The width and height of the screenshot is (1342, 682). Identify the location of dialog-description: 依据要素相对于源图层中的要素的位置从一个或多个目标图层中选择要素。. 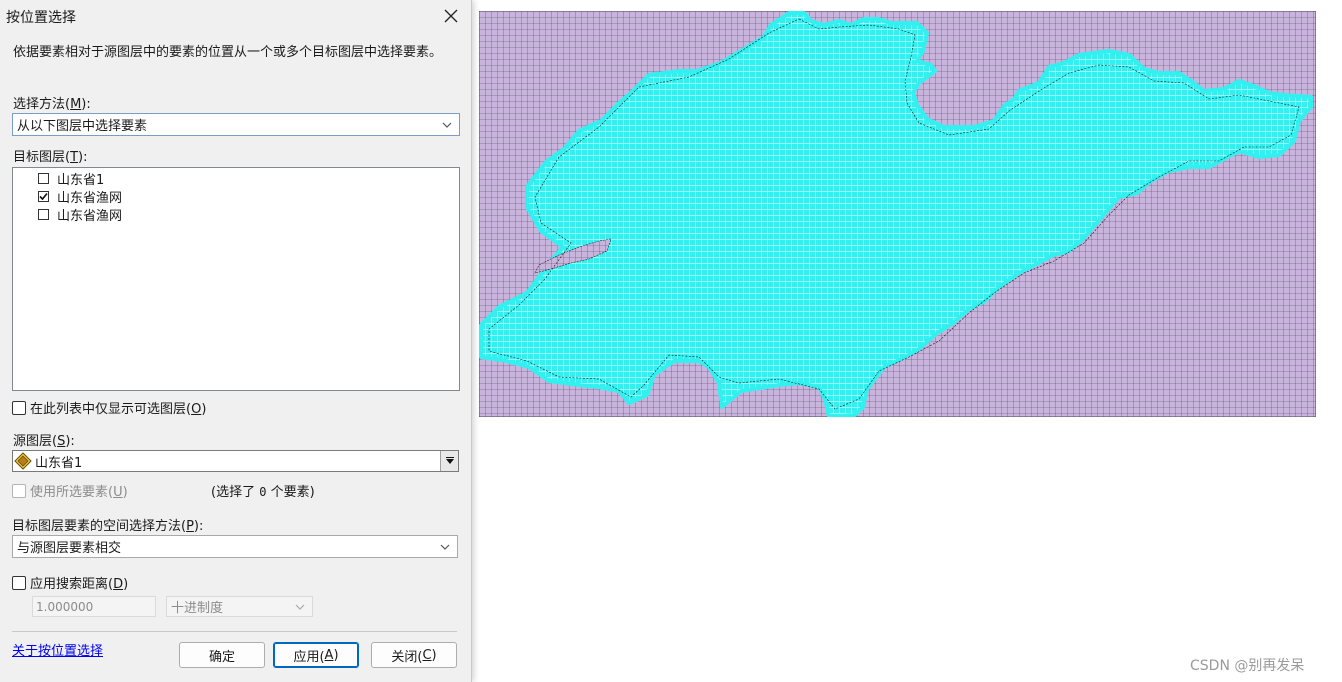
(228, 52).